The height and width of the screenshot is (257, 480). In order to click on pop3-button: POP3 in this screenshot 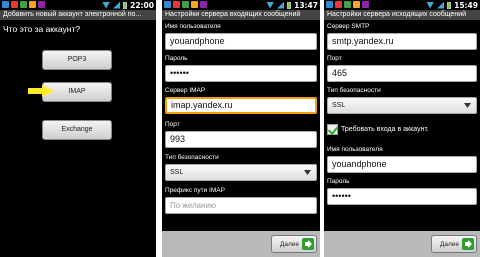, I will do `click(77, 60)`.